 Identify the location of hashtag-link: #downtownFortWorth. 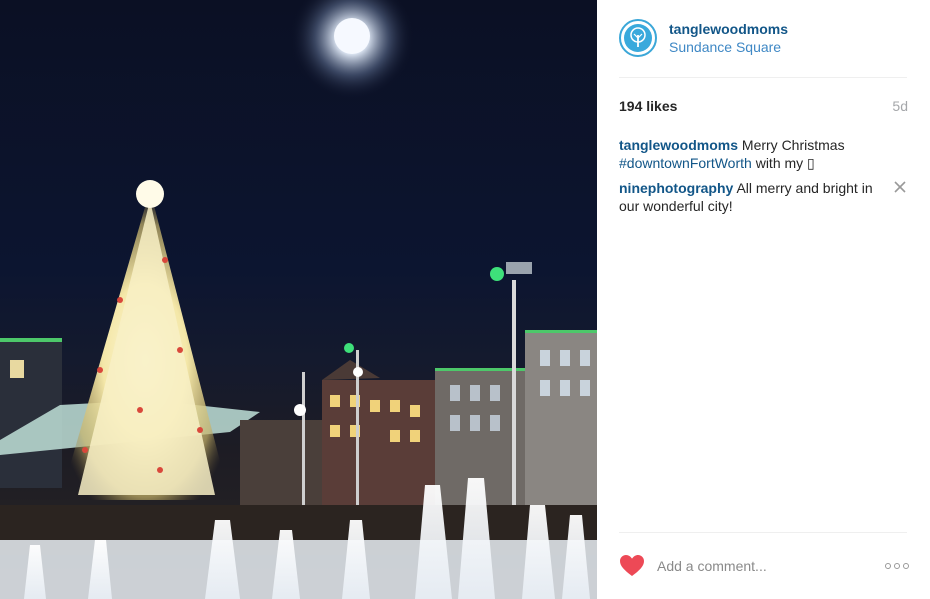
(685, 163).